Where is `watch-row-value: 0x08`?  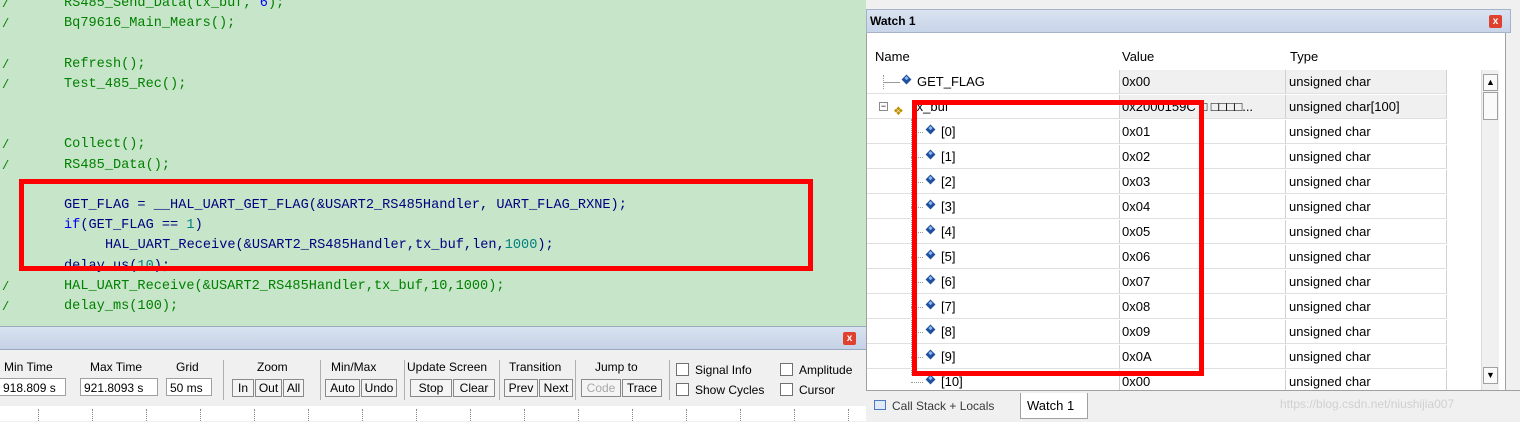 watch-row-value: 0x08 is located at coordinates (1202, 307).